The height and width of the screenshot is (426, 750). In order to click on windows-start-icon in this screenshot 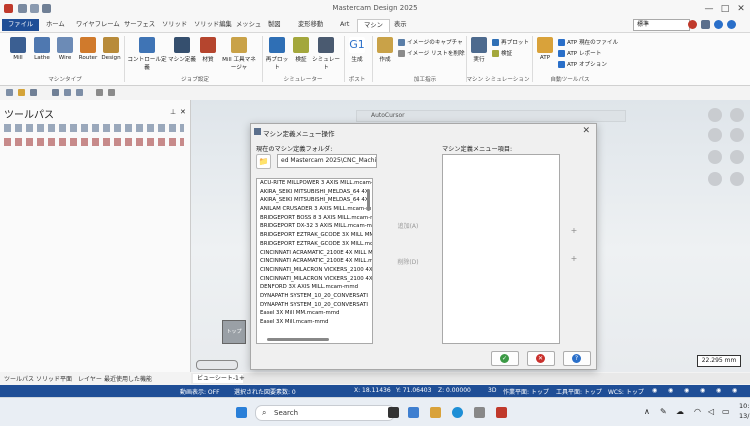, I will do `click(241, 412)`.